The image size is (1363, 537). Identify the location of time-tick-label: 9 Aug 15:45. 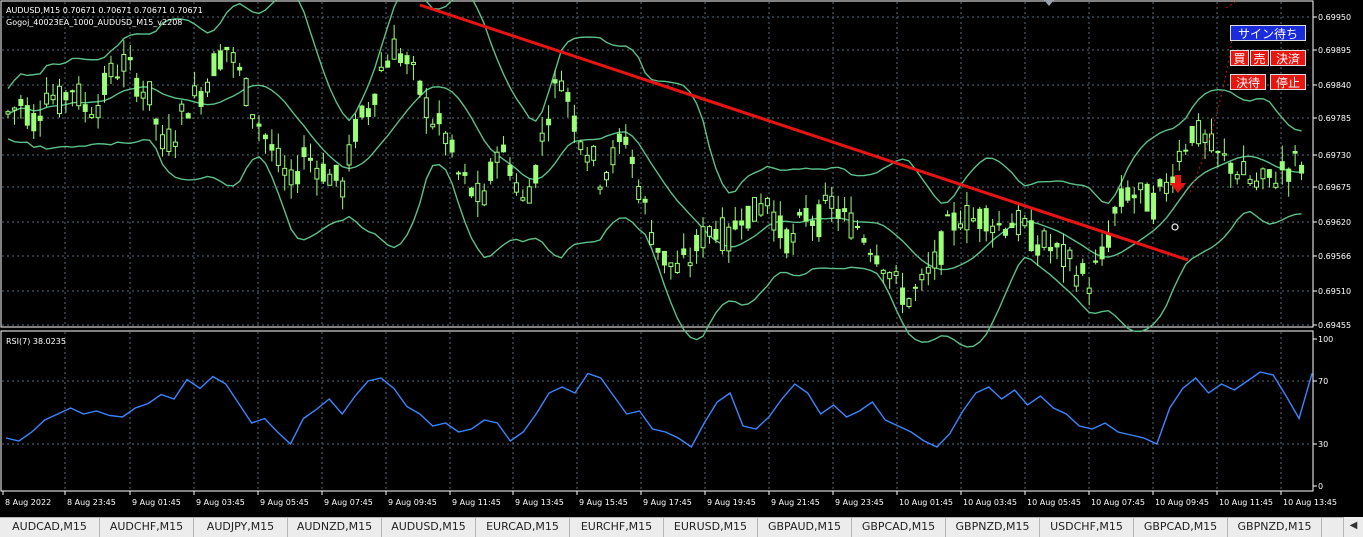
(603, 502).